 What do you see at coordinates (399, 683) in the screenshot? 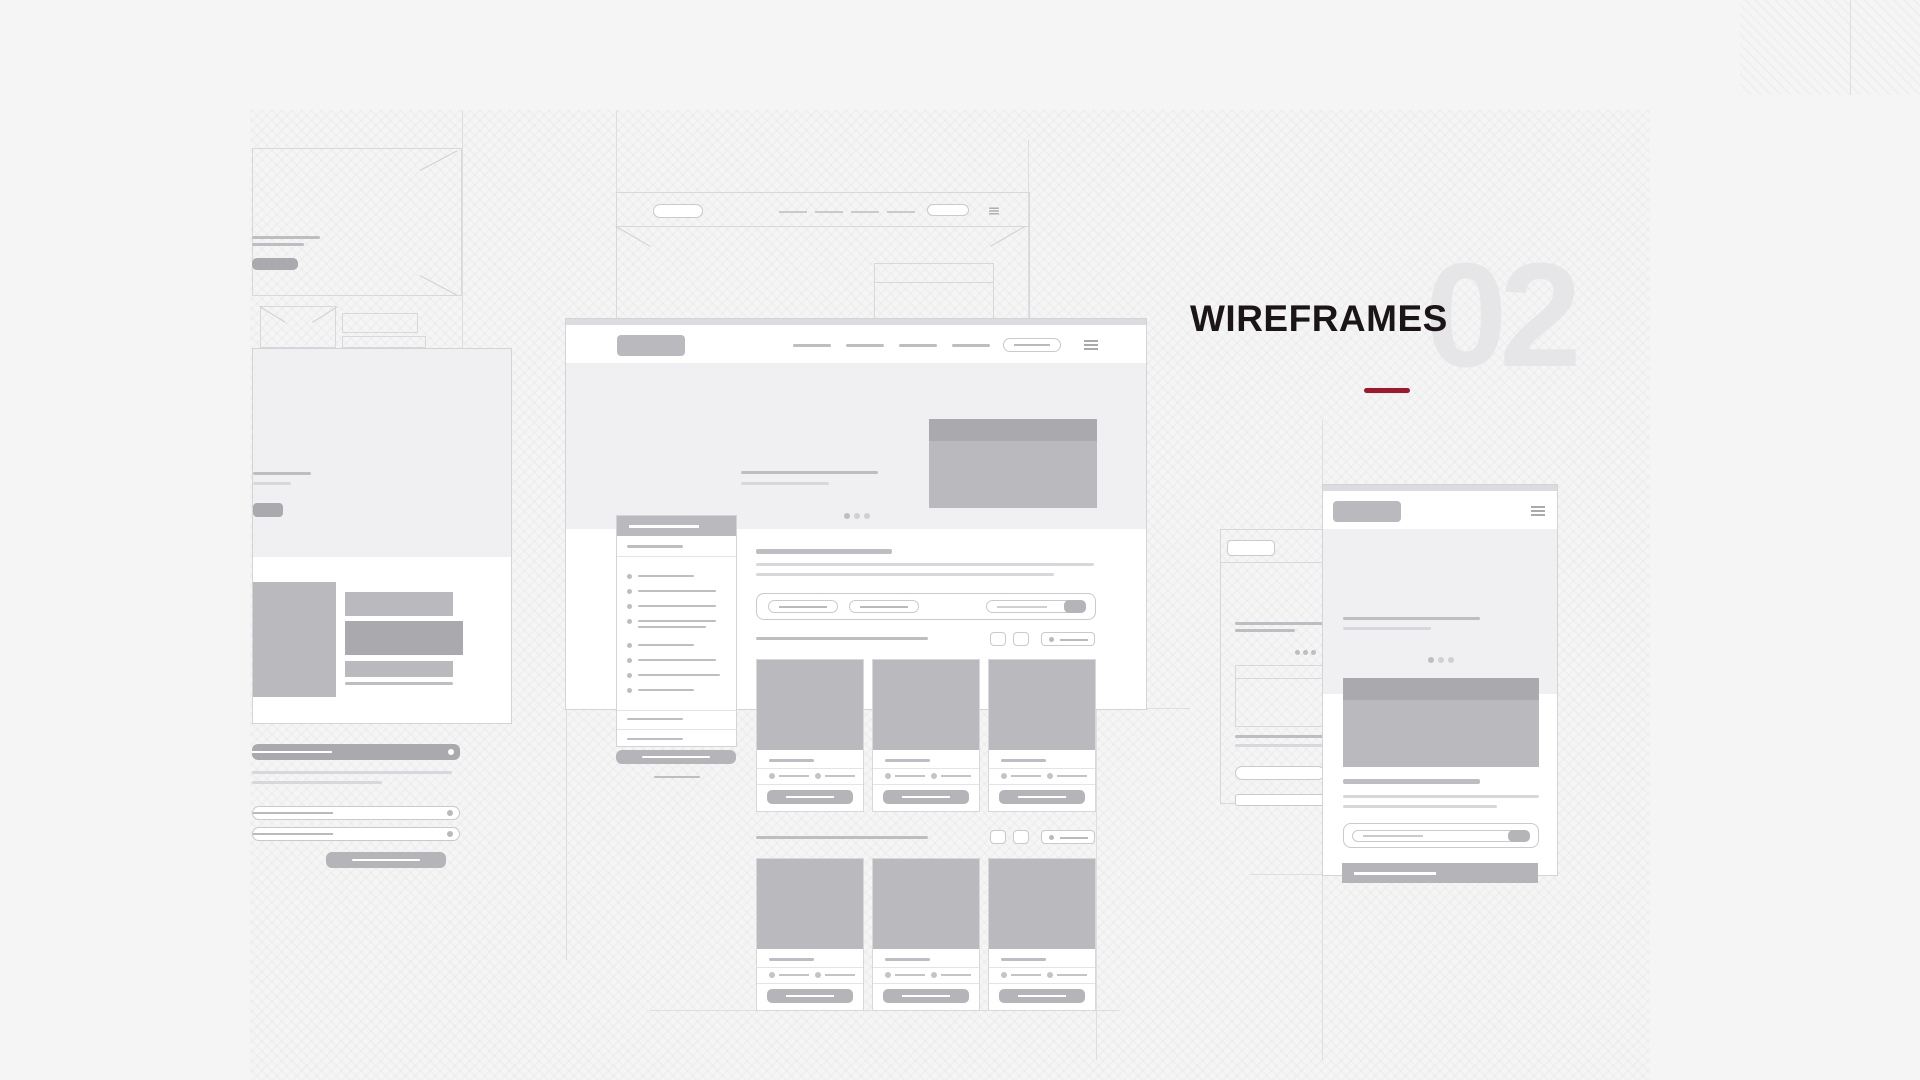
I see `content-line` at bounding box center [399, 683].